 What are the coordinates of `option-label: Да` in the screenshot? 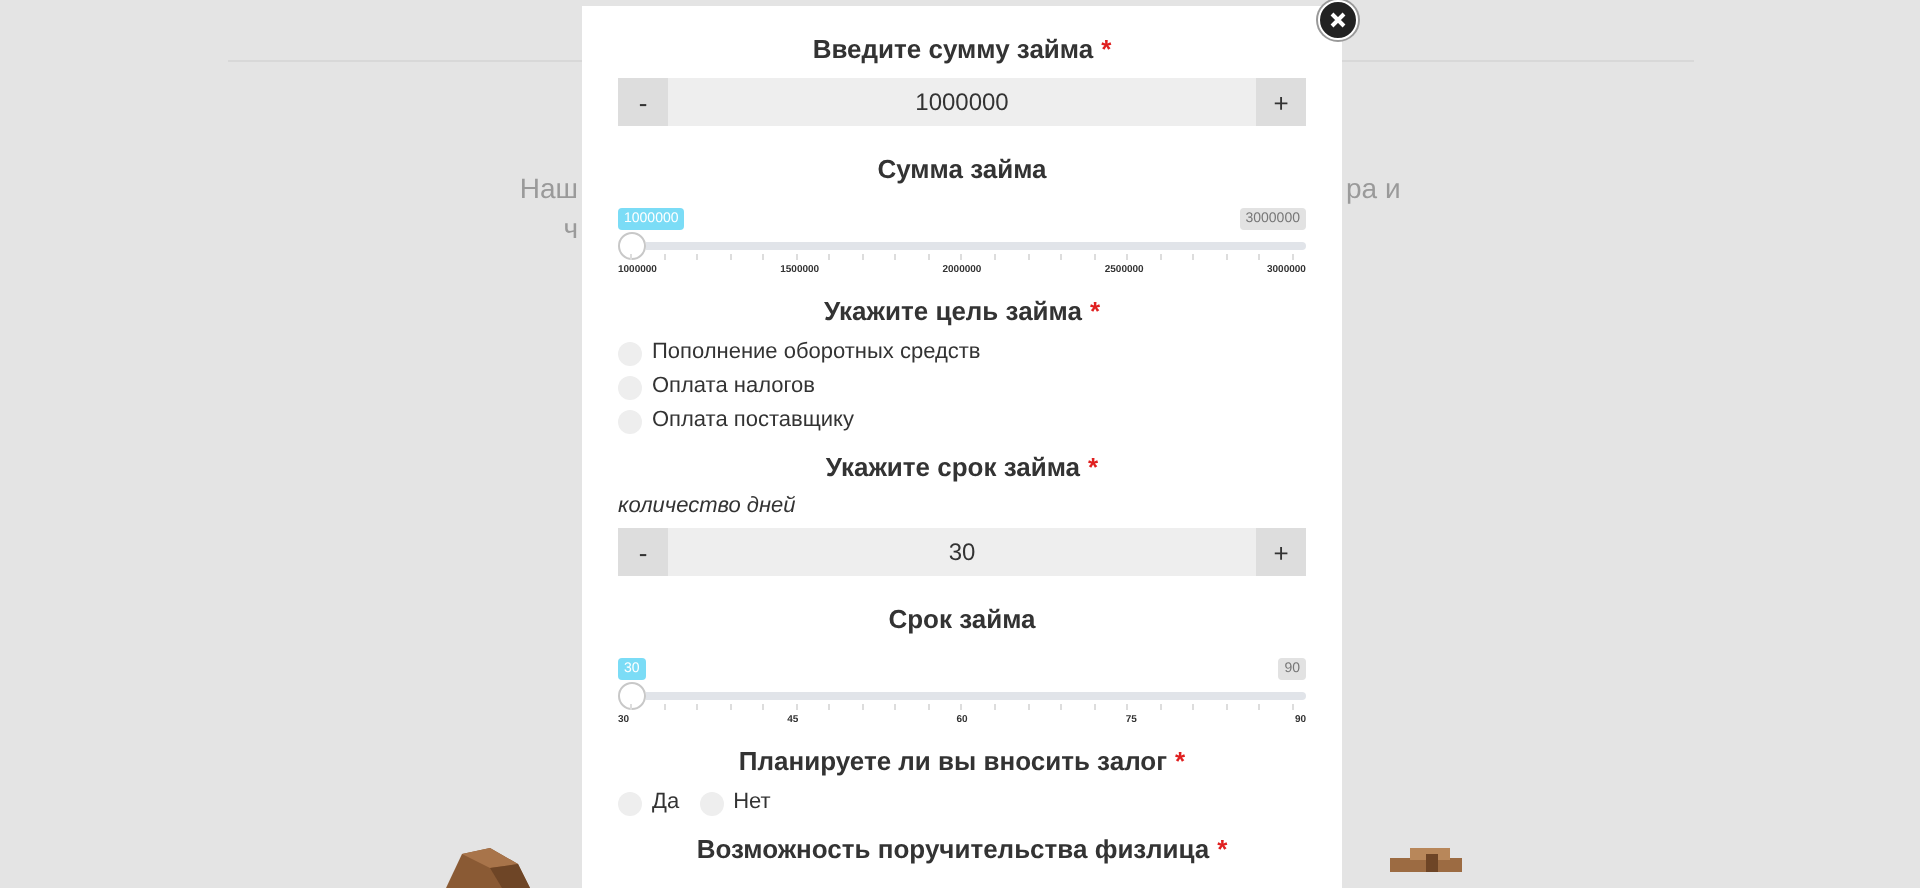 It's located at (666, 803).